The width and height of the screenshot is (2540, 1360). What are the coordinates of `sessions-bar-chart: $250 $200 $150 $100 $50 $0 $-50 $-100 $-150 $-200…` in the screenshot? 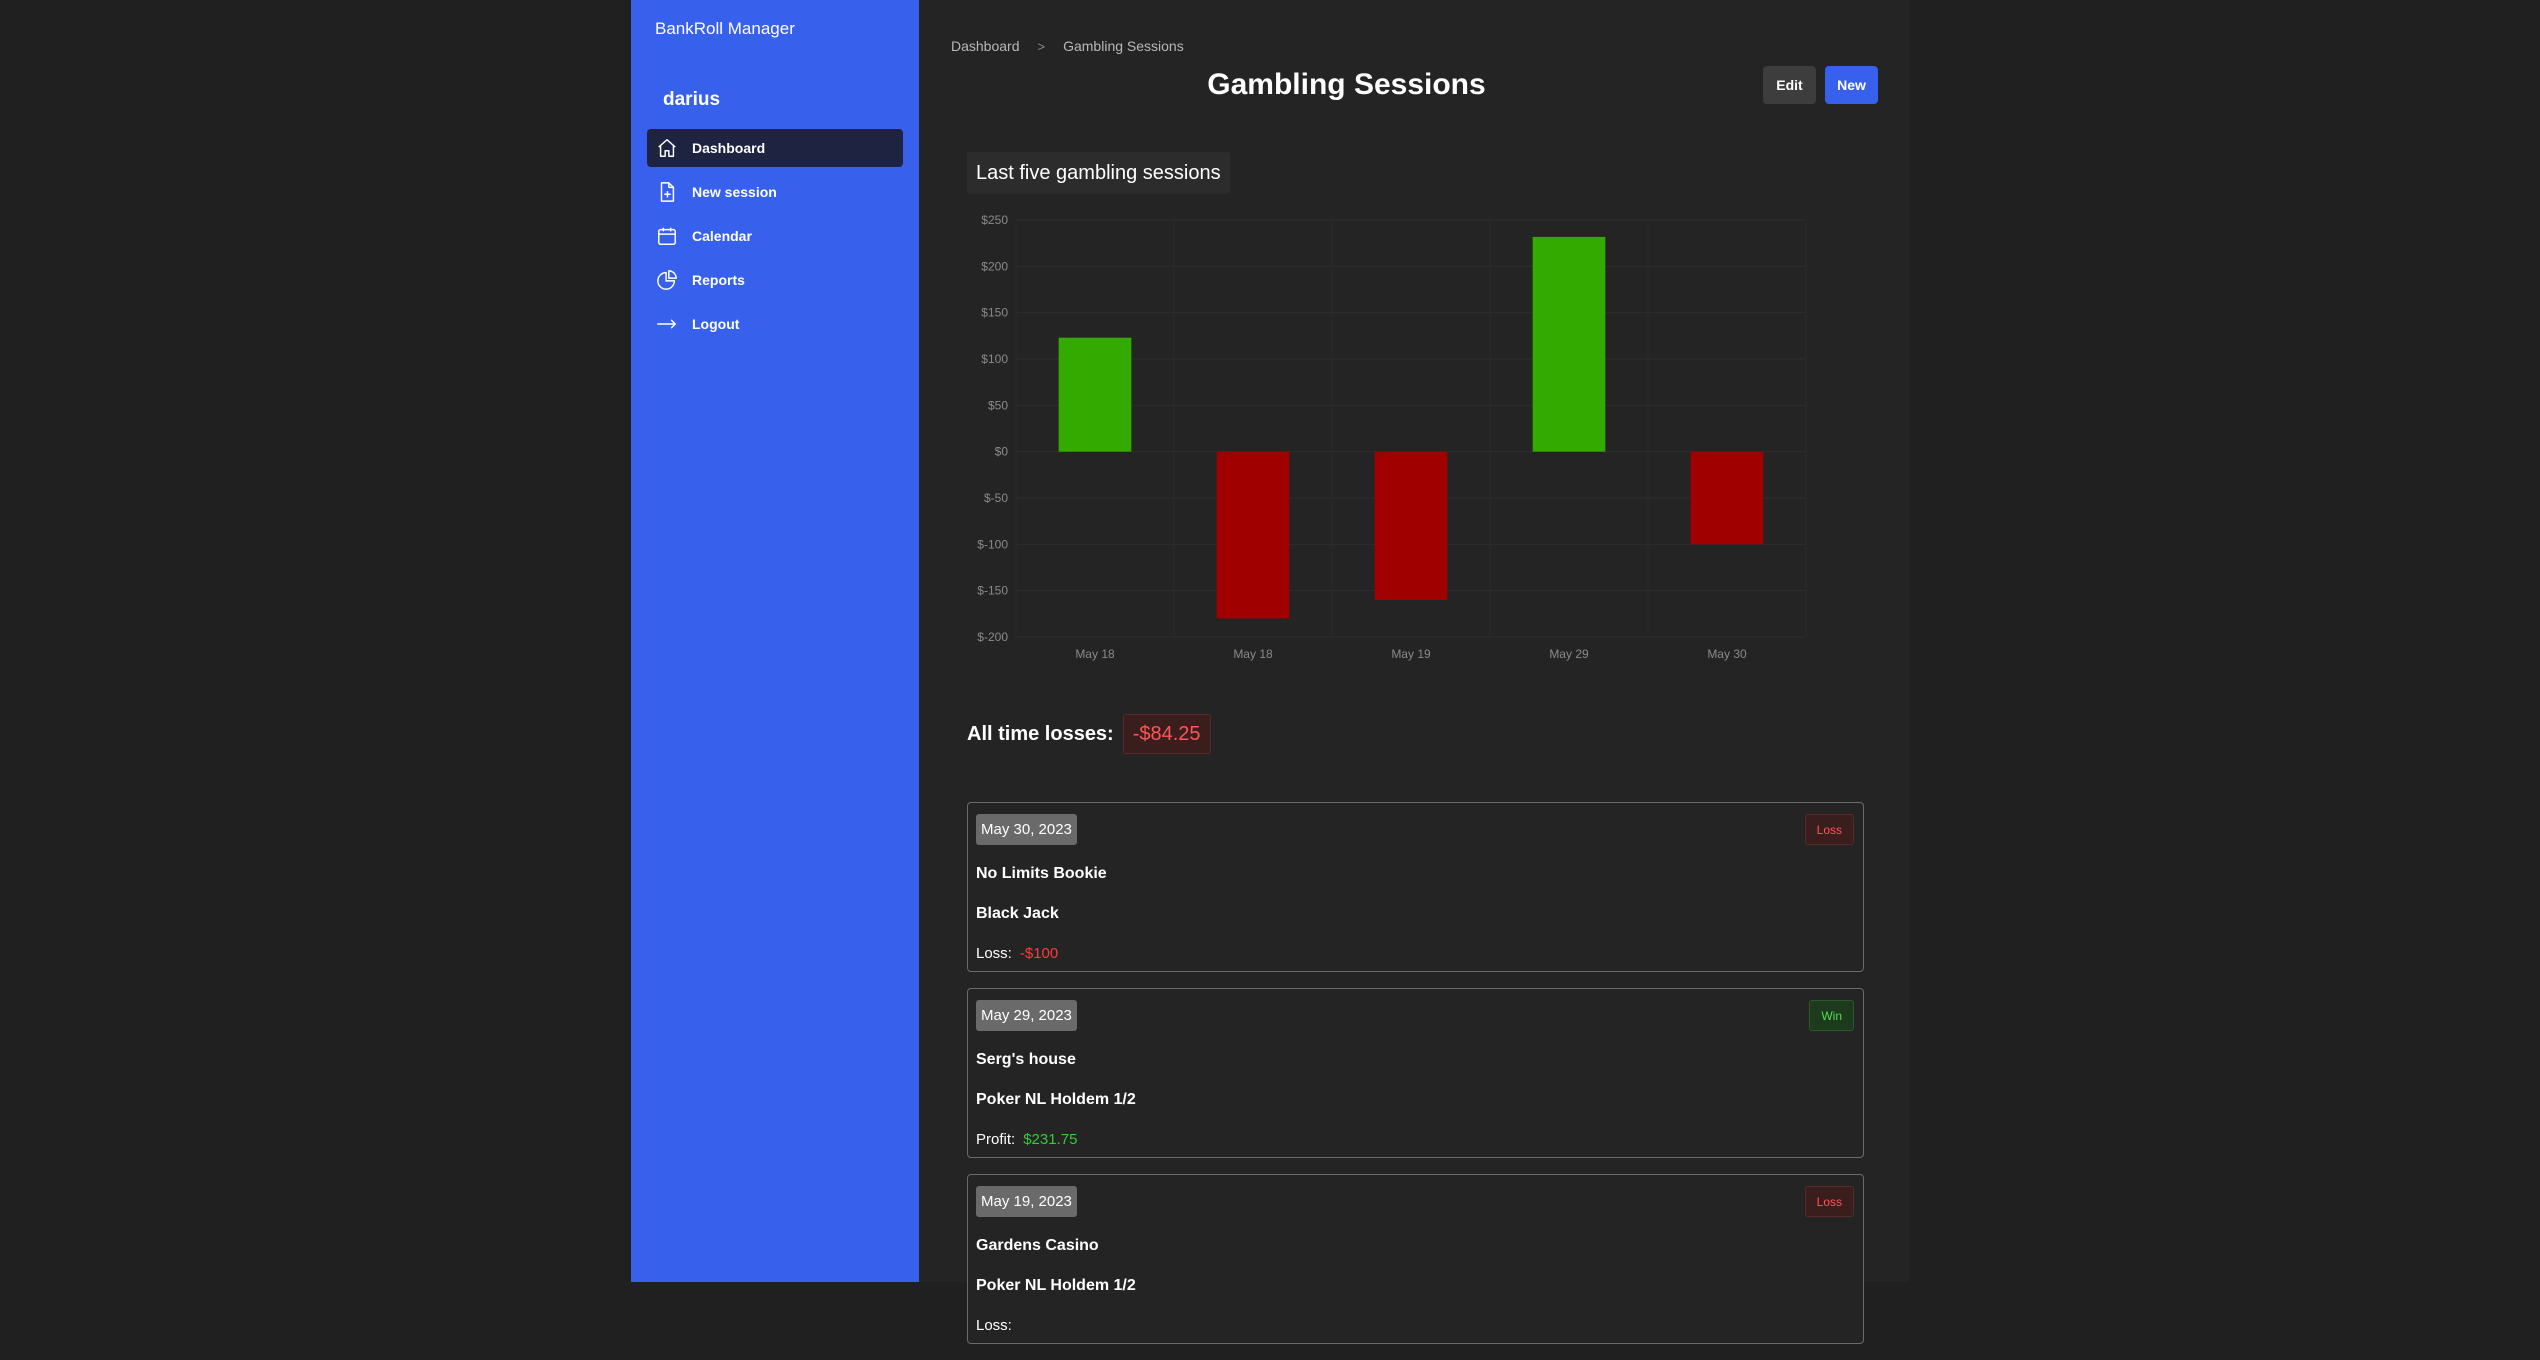 It's located at (1392, 437).